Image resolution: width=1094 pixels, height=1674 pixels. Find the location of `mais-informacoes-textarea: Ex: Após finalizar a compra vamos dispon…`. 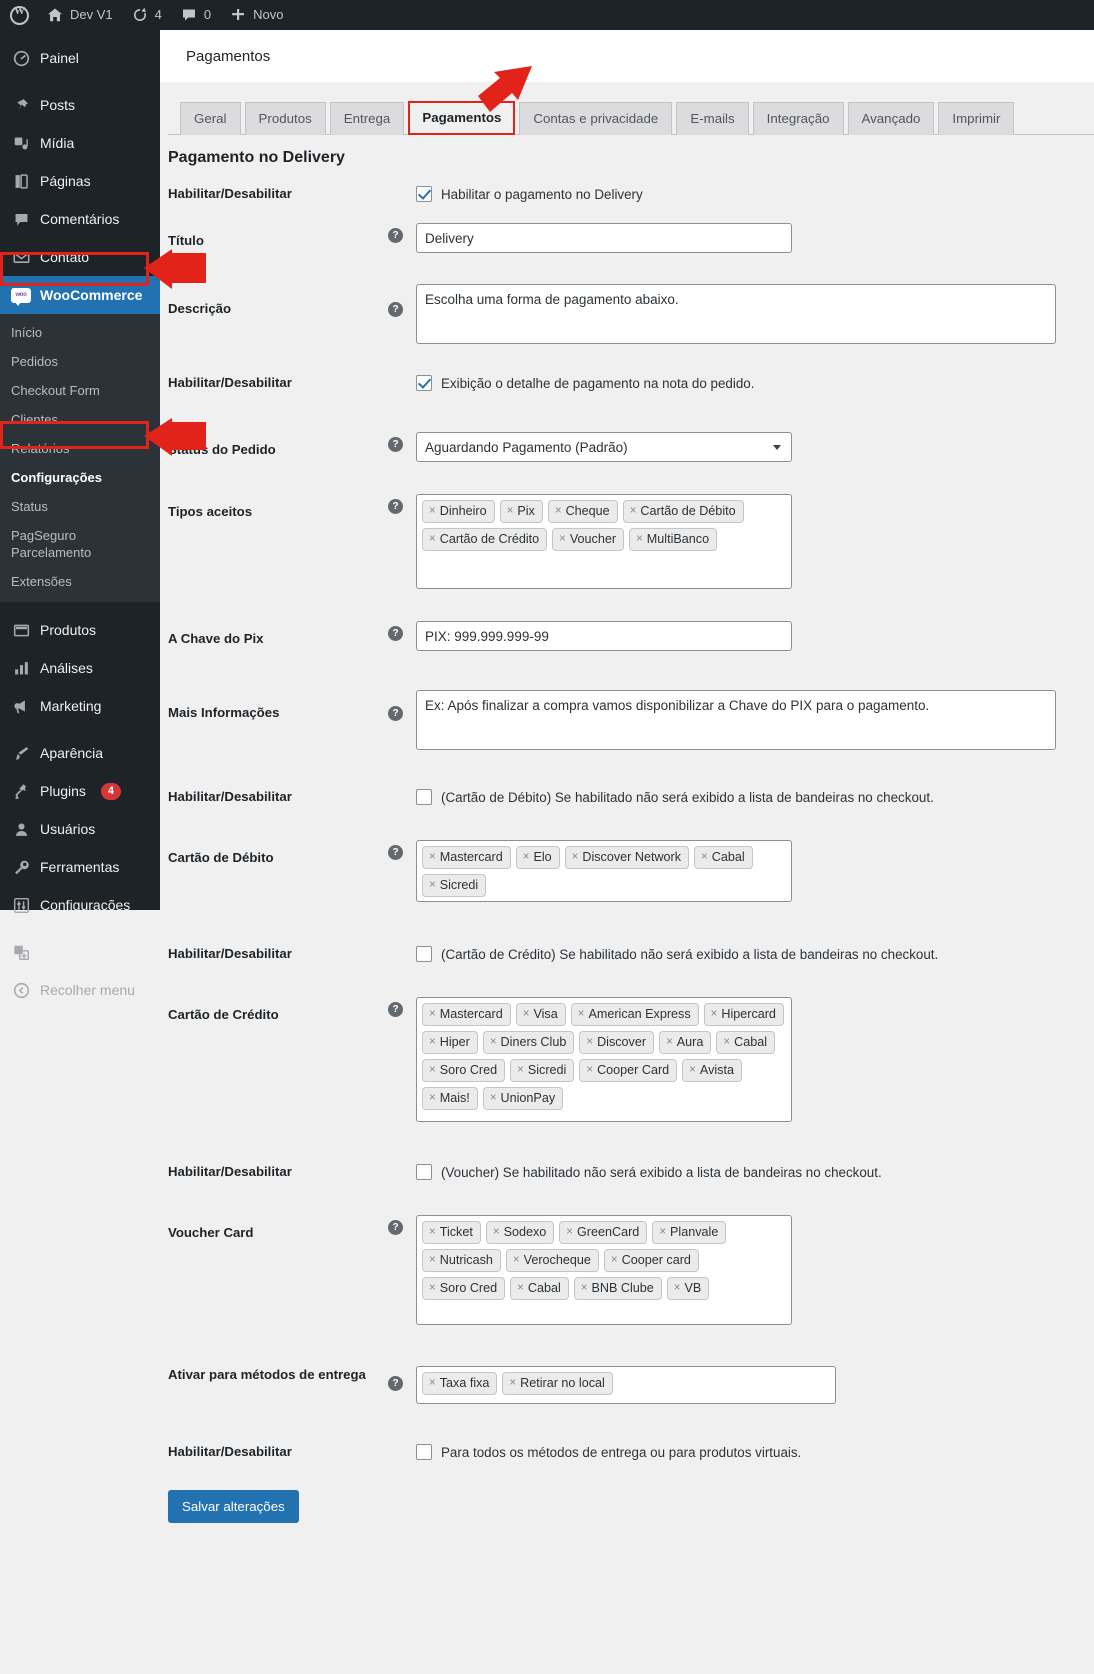

mais-informacoes-textarea: Ex: Após finalizar a compra vamos dispon… is located at coordinates (736, 720).